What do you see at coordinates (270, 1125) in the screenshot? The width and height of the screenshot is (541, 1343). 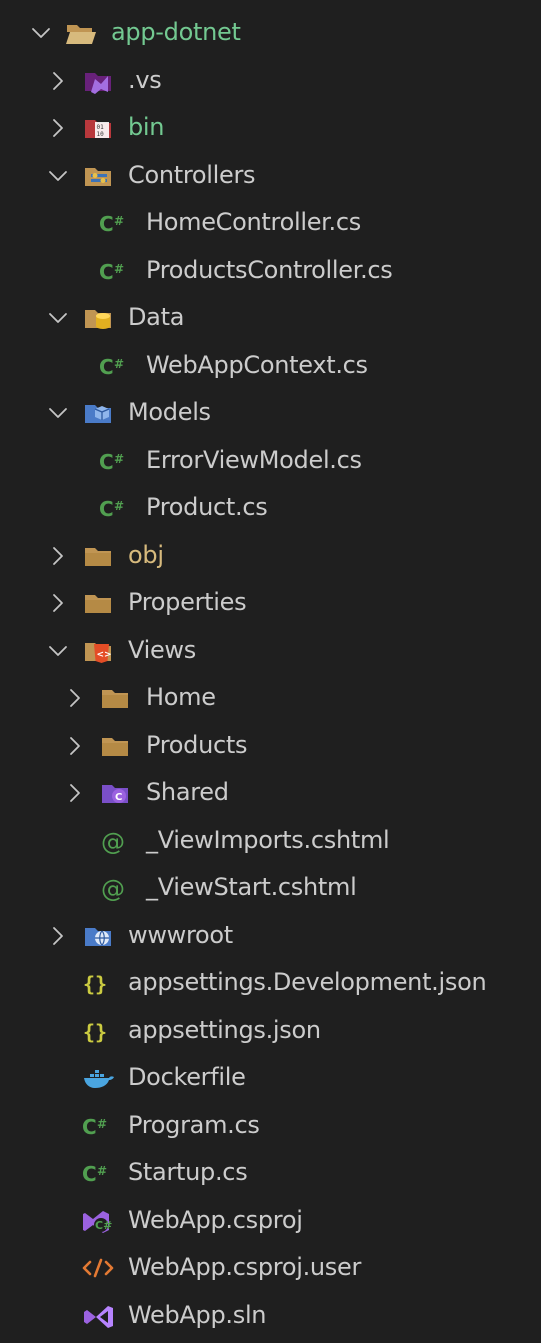 I see `tree-file-program-cs: C # Program.cs` at bounding box center [270, 1125].